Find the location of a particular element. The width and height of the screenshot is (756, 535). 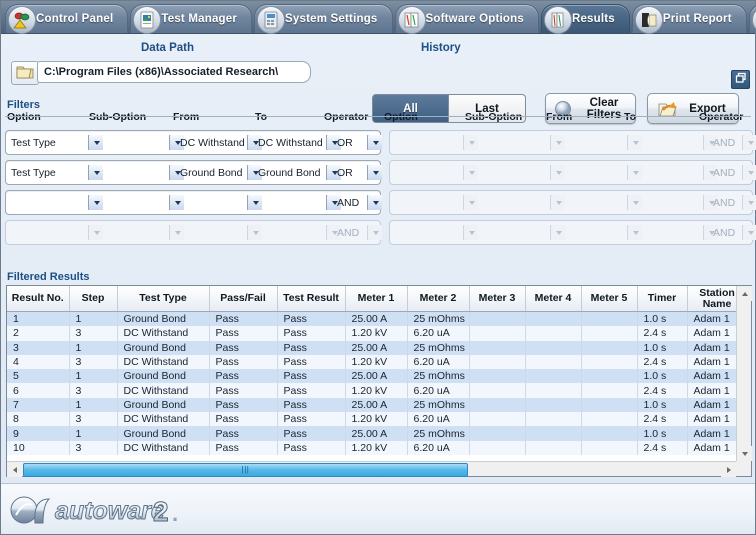

table-col-header: Pass/Fail is located at coordinates (243, 299).